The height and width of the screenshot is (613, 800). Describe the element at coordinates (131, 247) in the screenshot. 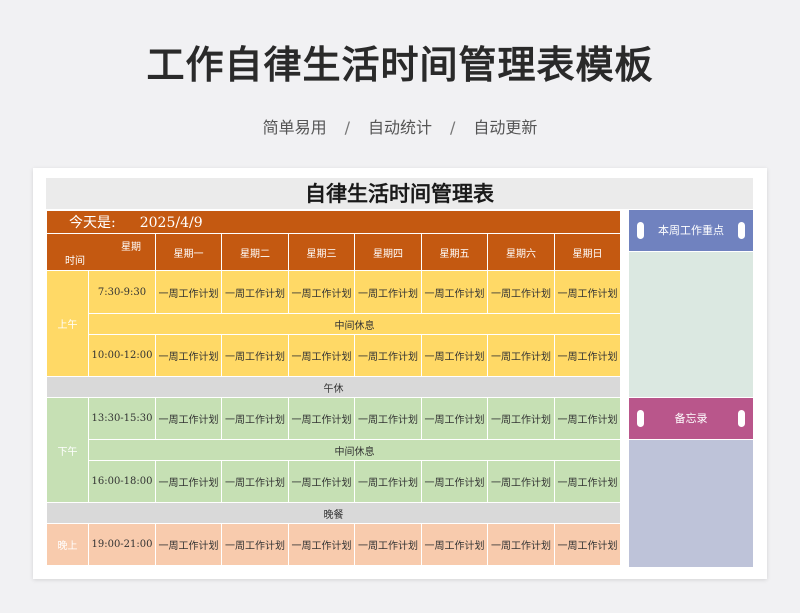

I see `corner-weekday-label: 星期` at that location.